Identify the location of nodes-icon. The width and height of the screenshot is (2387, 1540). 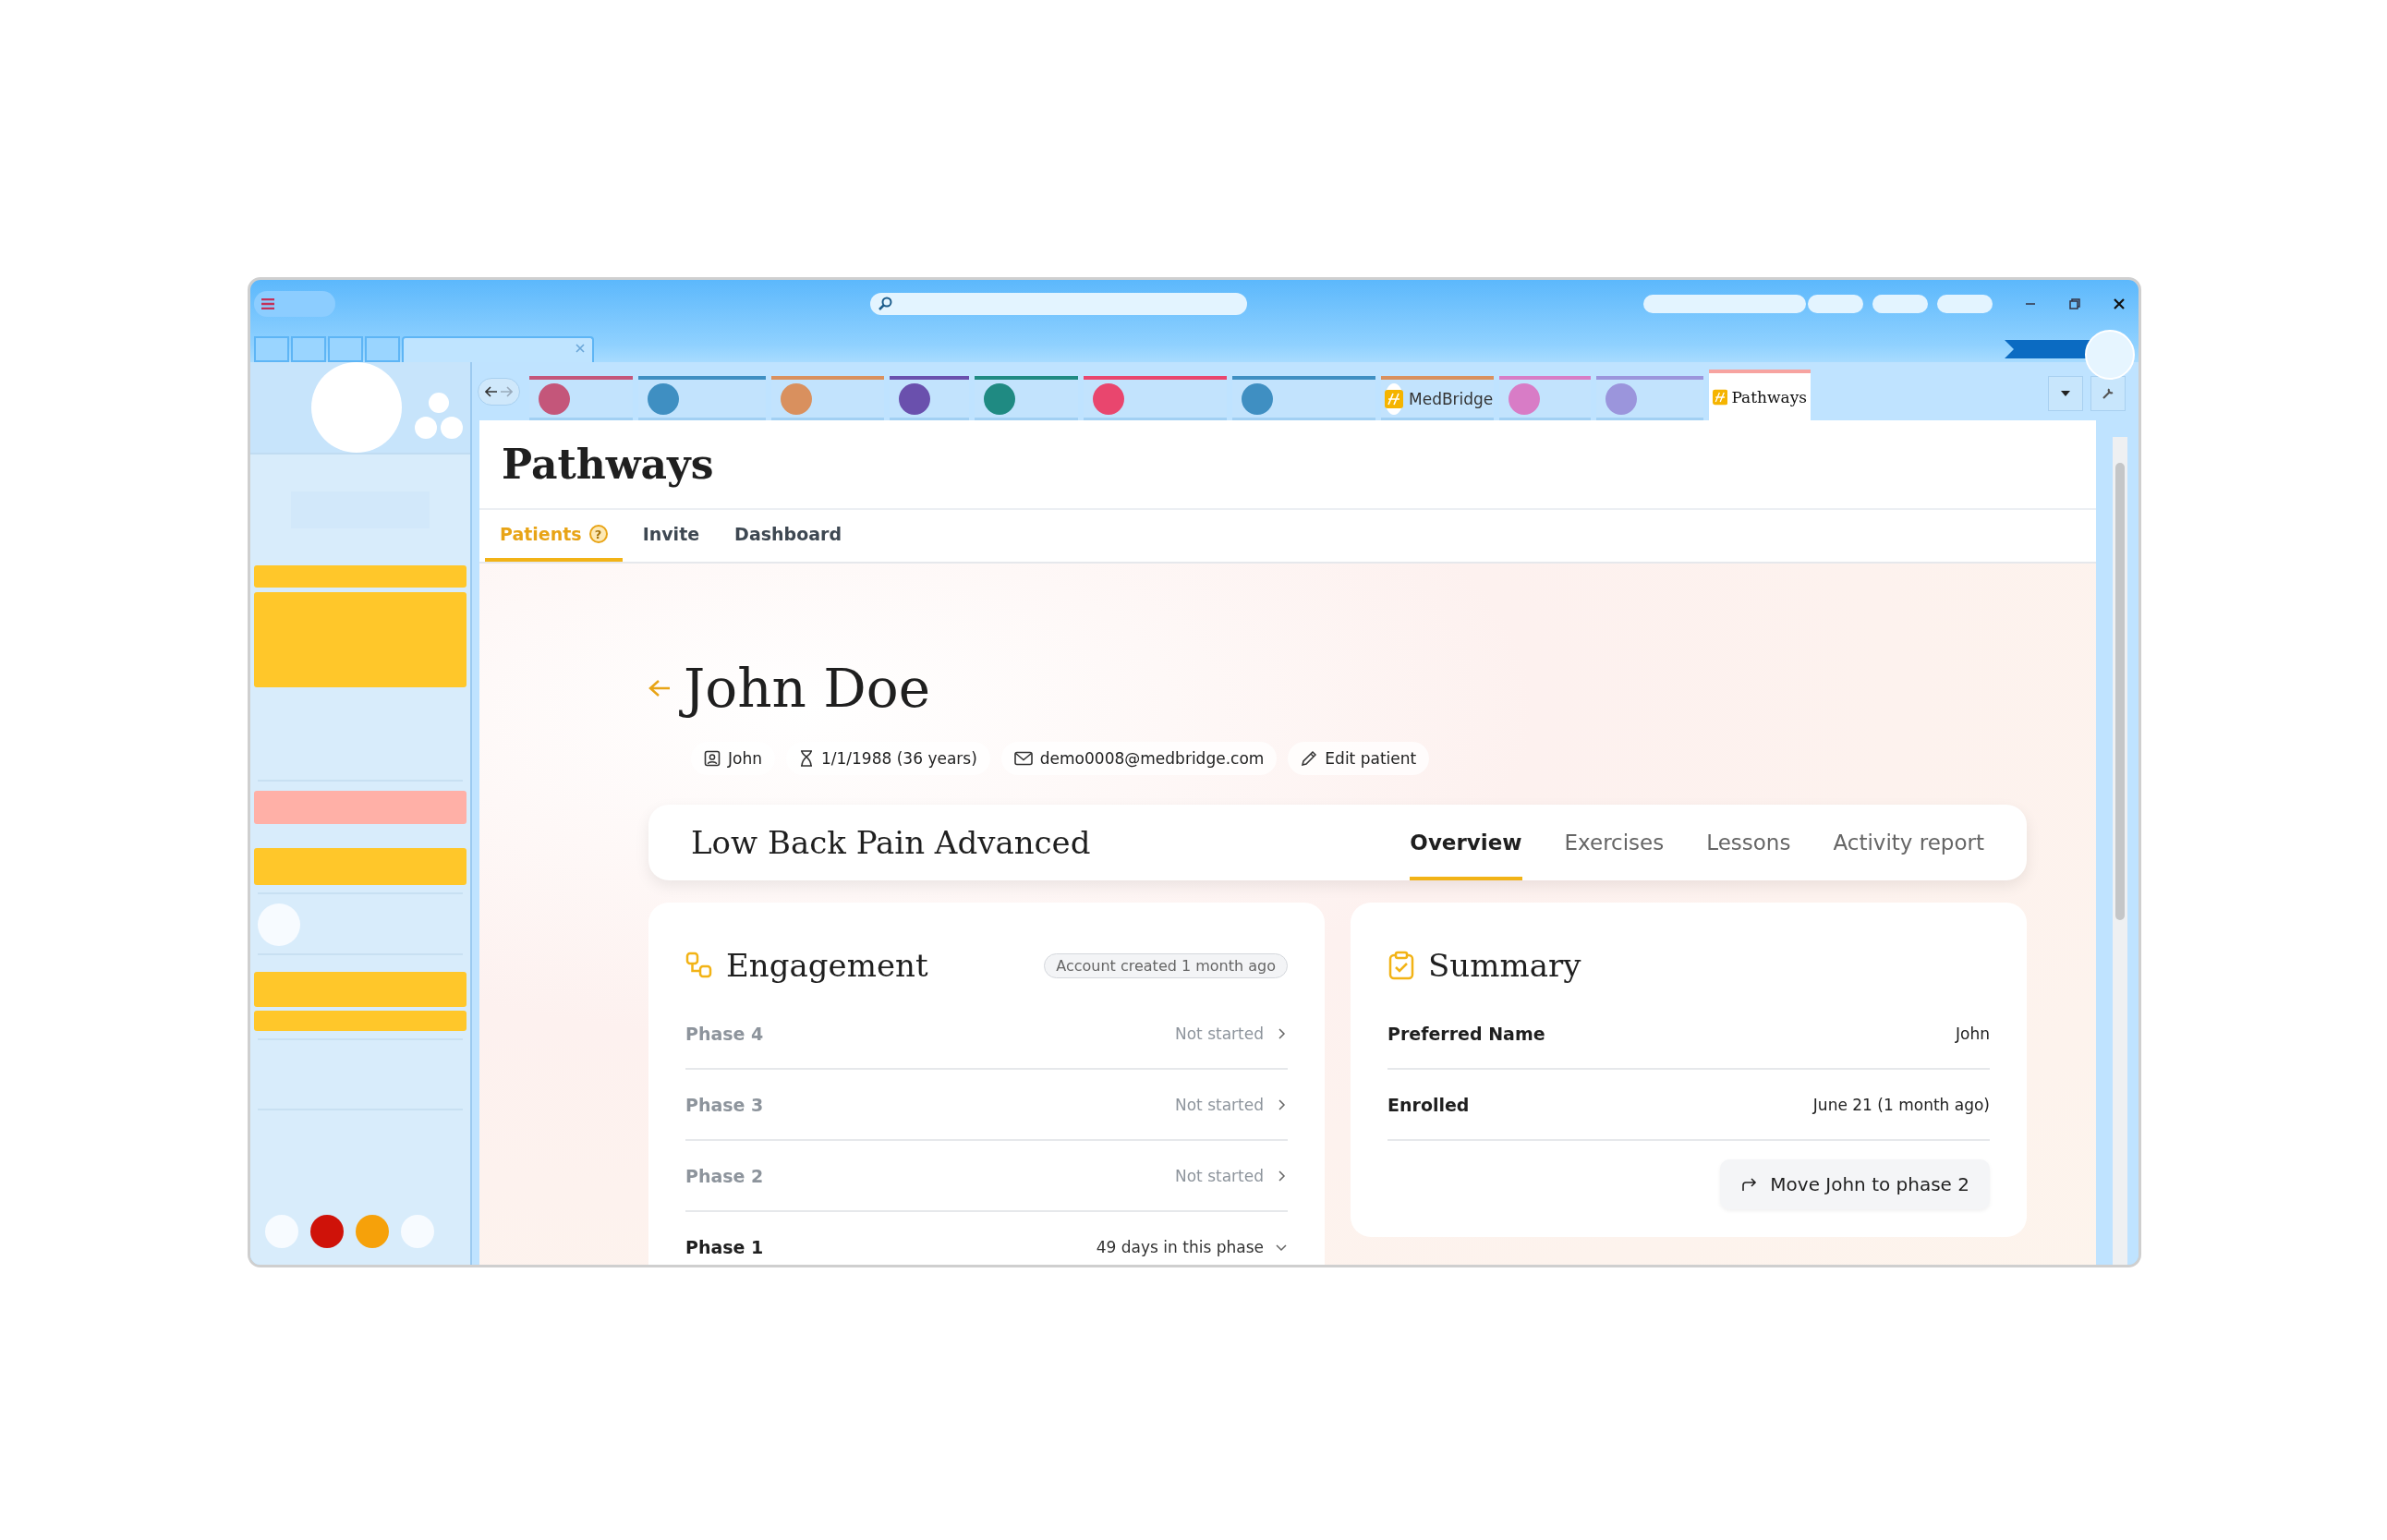
(699, 966).